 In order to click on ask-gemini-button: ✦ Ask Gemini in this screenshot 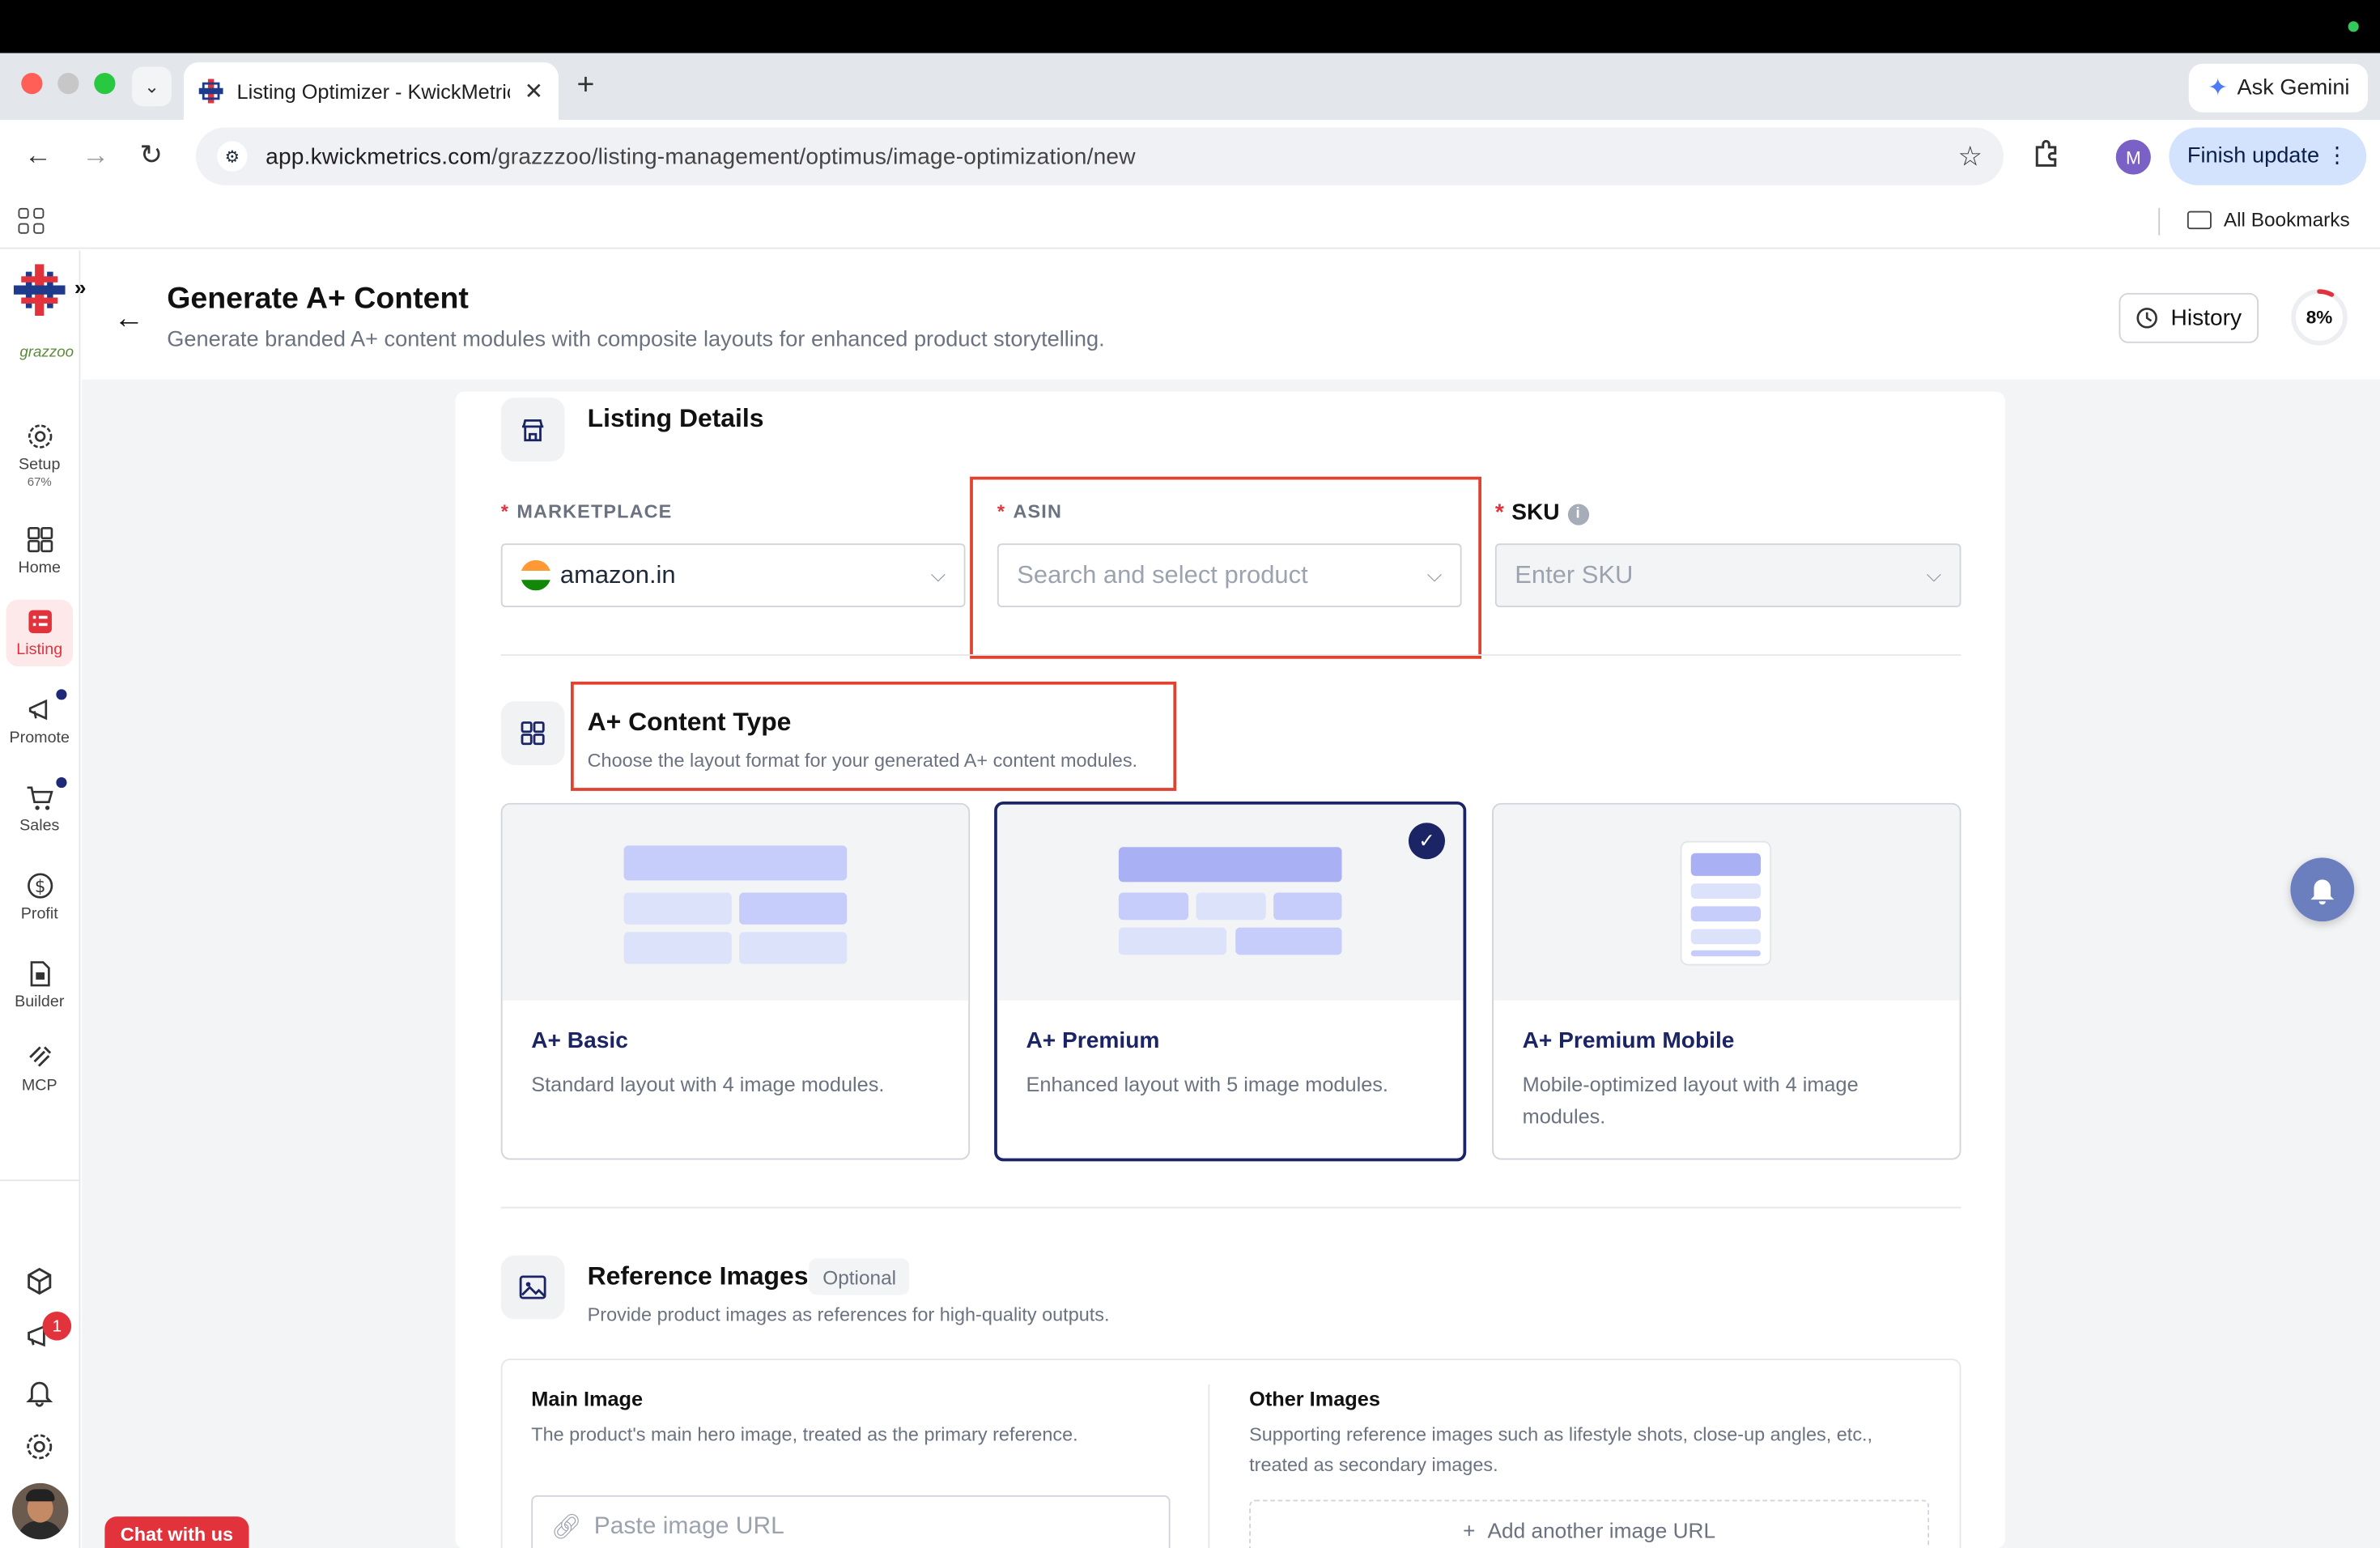, I will do `click(2278, 88)`.